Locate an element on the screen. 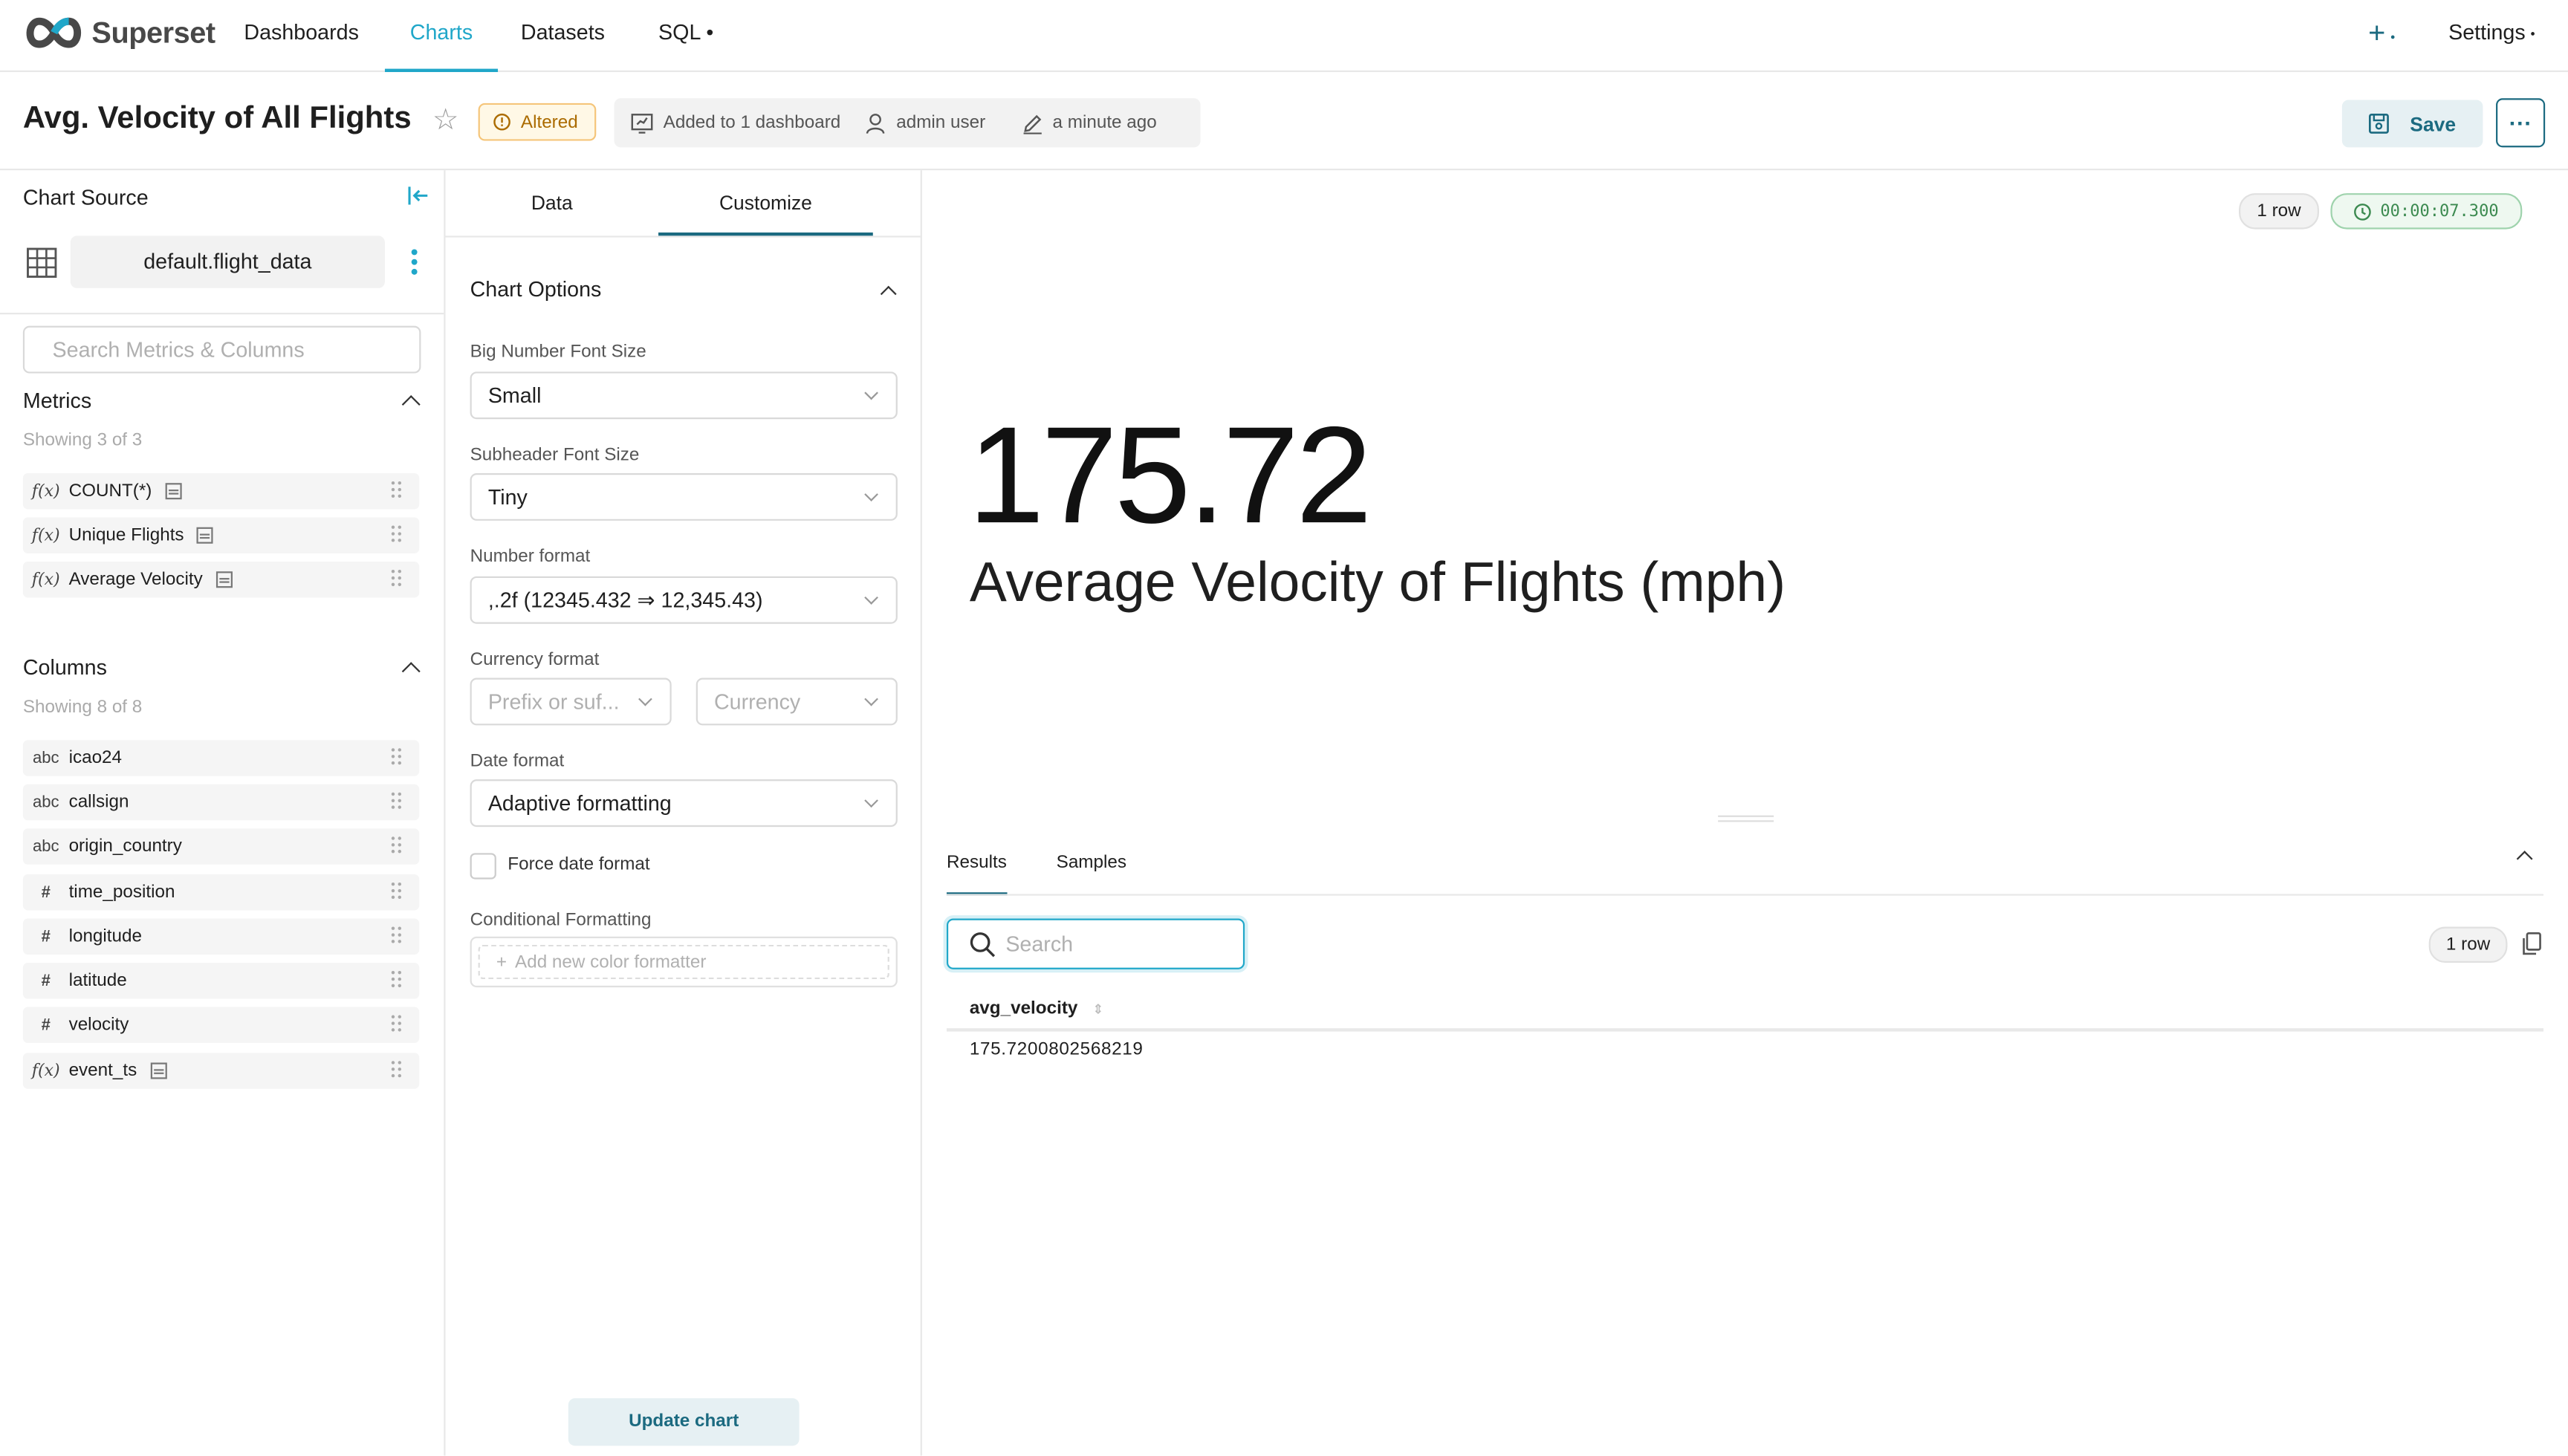  date-format-select: Adaptive formatting is located at coordinates (684, 804).